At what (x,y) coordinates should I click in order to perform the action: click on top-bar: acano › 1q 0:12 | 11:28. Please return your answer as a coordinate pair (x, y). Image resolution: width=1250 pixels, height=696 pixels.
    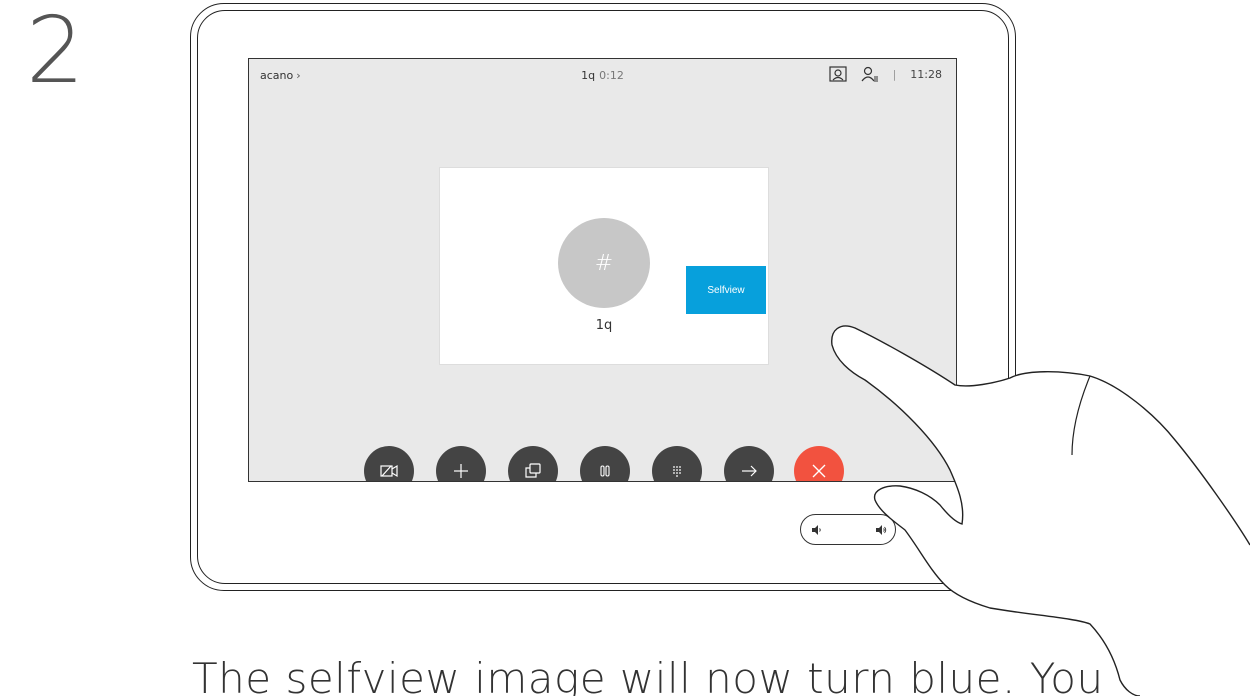
    Looking at the image, I should click on (602, 76).